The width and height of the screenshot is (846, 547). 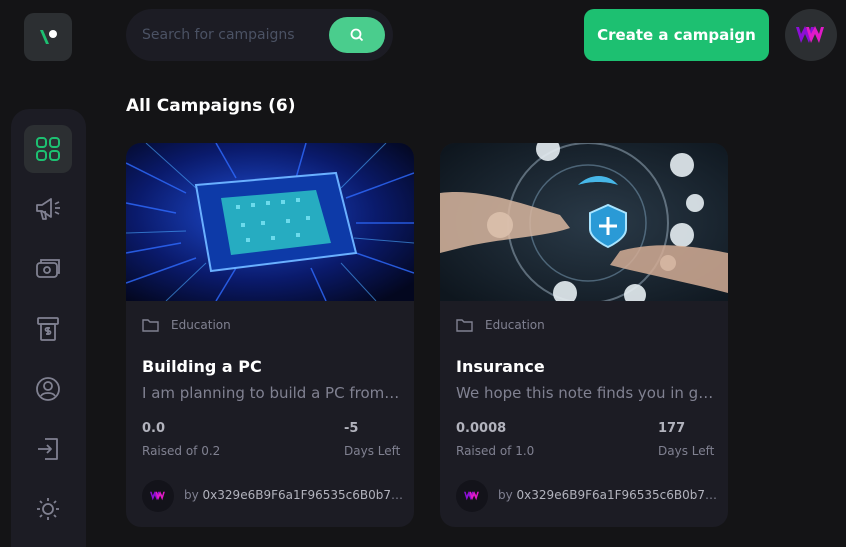 I want to click on sidebar-item-theme, so click(x=48, y=509).